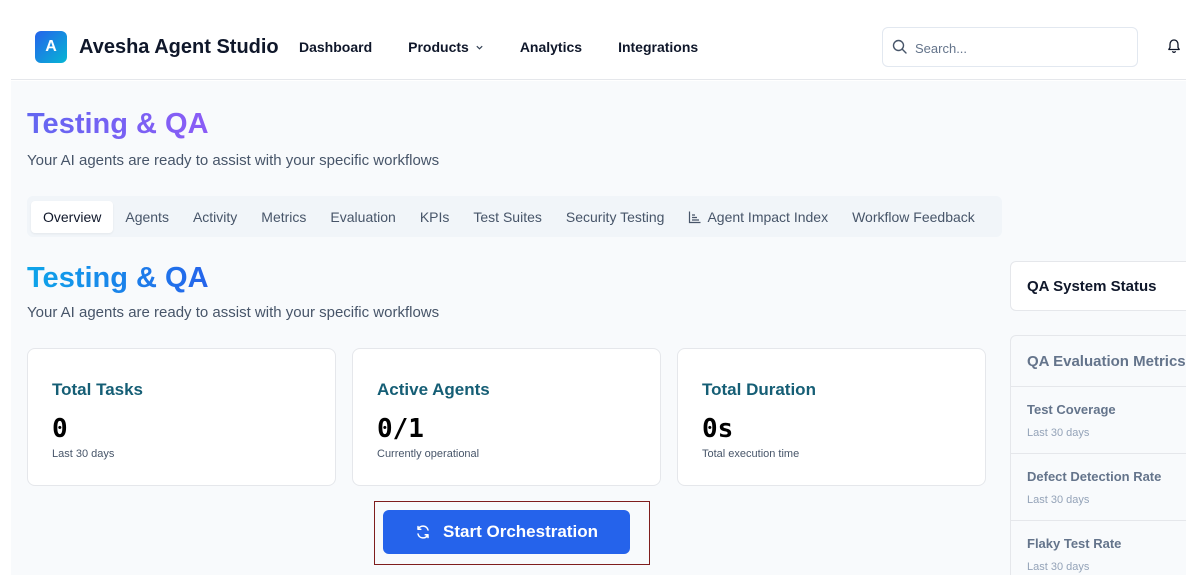  I want to click on search-icon, so click(899, 46).